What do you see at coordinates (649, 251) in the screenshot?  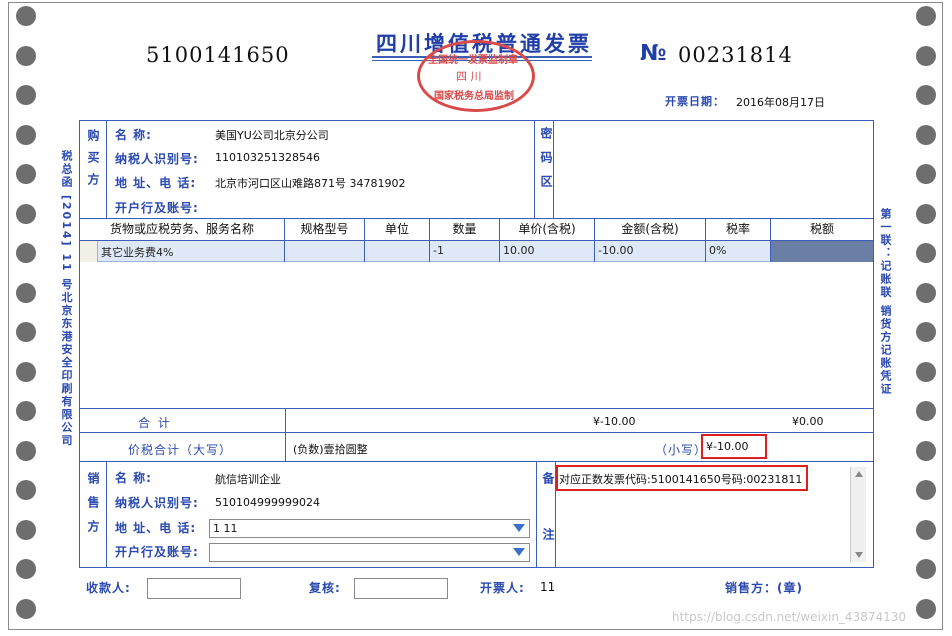 I see `item-amount: -10.00` at bounding box center [649, 251].